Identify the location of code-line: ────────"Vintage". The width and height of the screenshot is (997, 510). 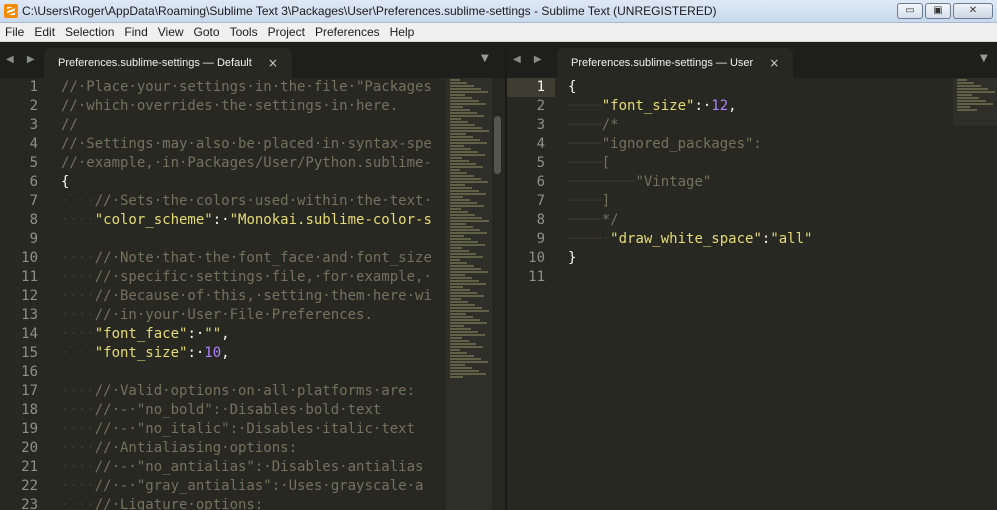
(640, 182).